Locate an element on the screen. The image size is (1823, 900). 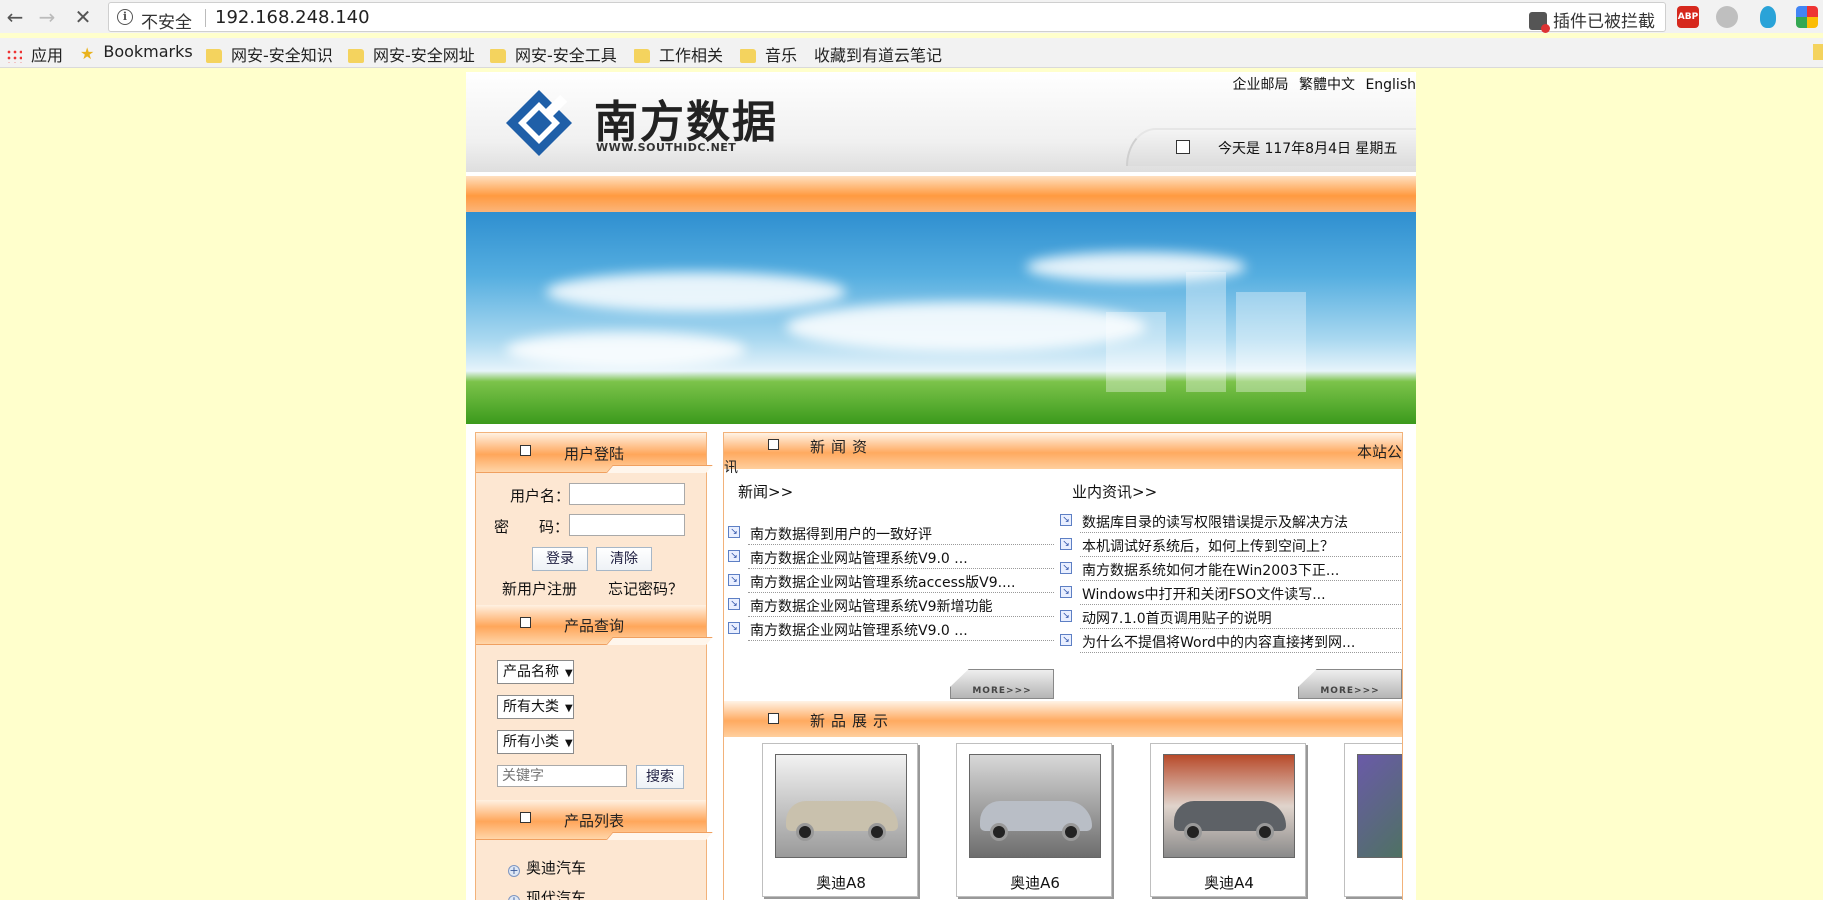
plist-item-audi: + 奥迪汽车 is located at coordinates (547, 867).